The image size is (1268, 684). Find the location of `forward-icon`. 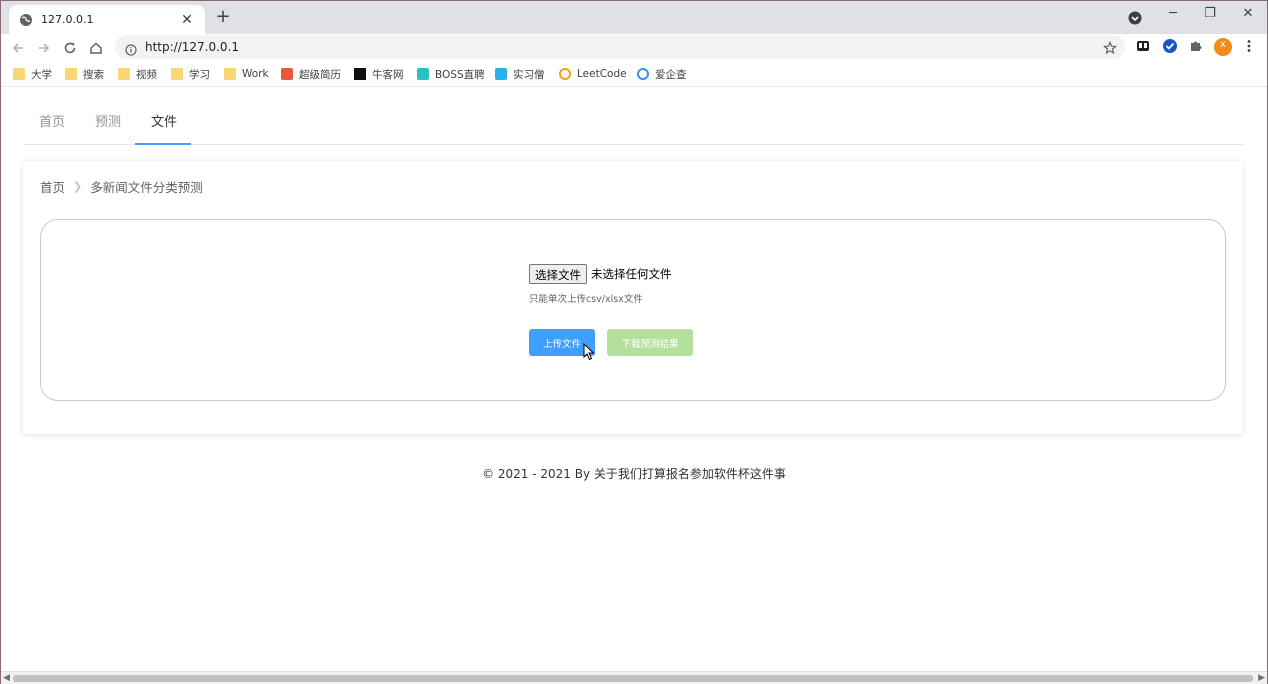

forward-icon is located at coordinates (44, 48).